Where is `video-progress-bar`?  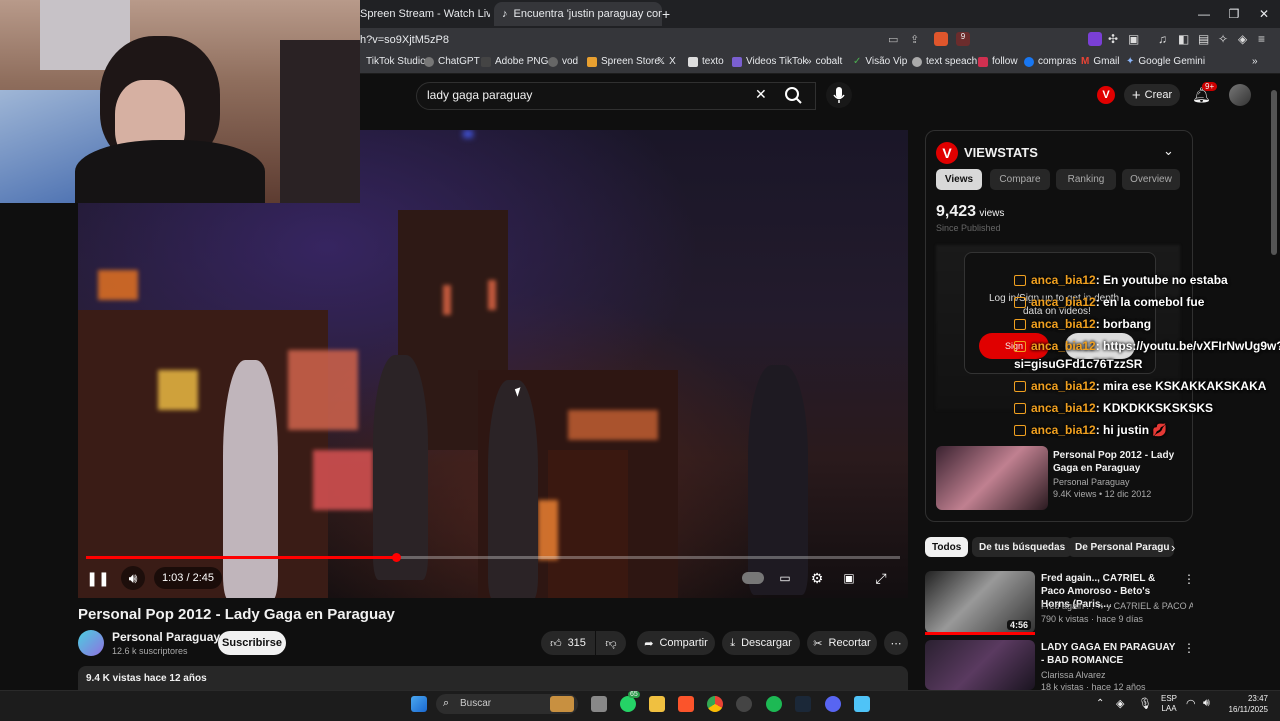
video-progress-bar is located at coordinates (493, 557).